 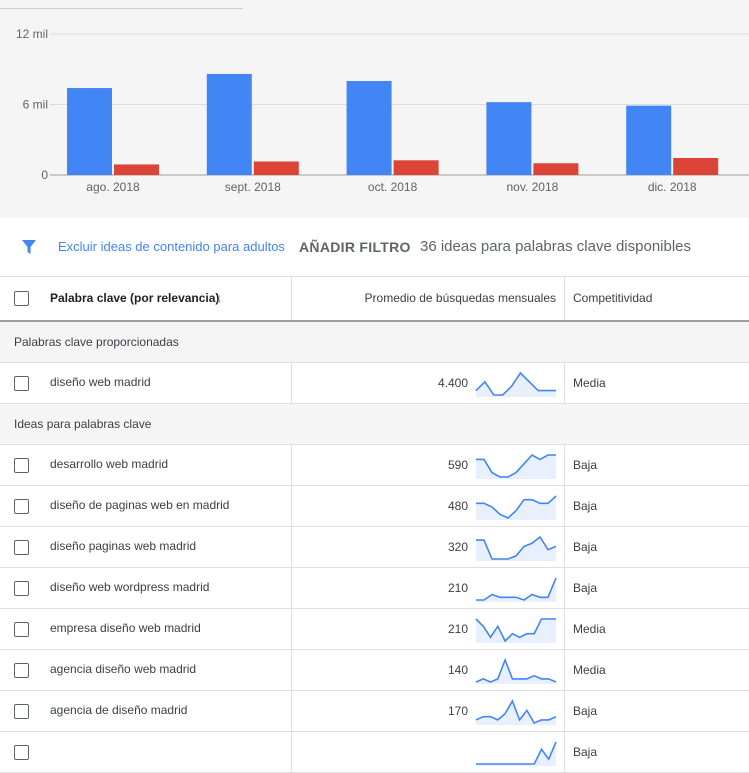 I want to click on y-tick-label: 12 mil, so click(x=32, y=34).